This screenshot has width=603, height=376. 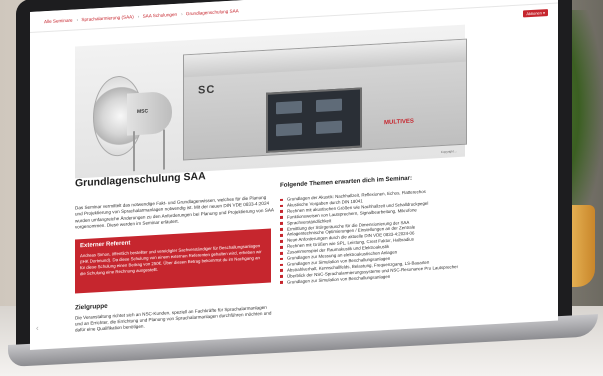 I want to click on horn-speaker-stand, so click(x=149, y=150).